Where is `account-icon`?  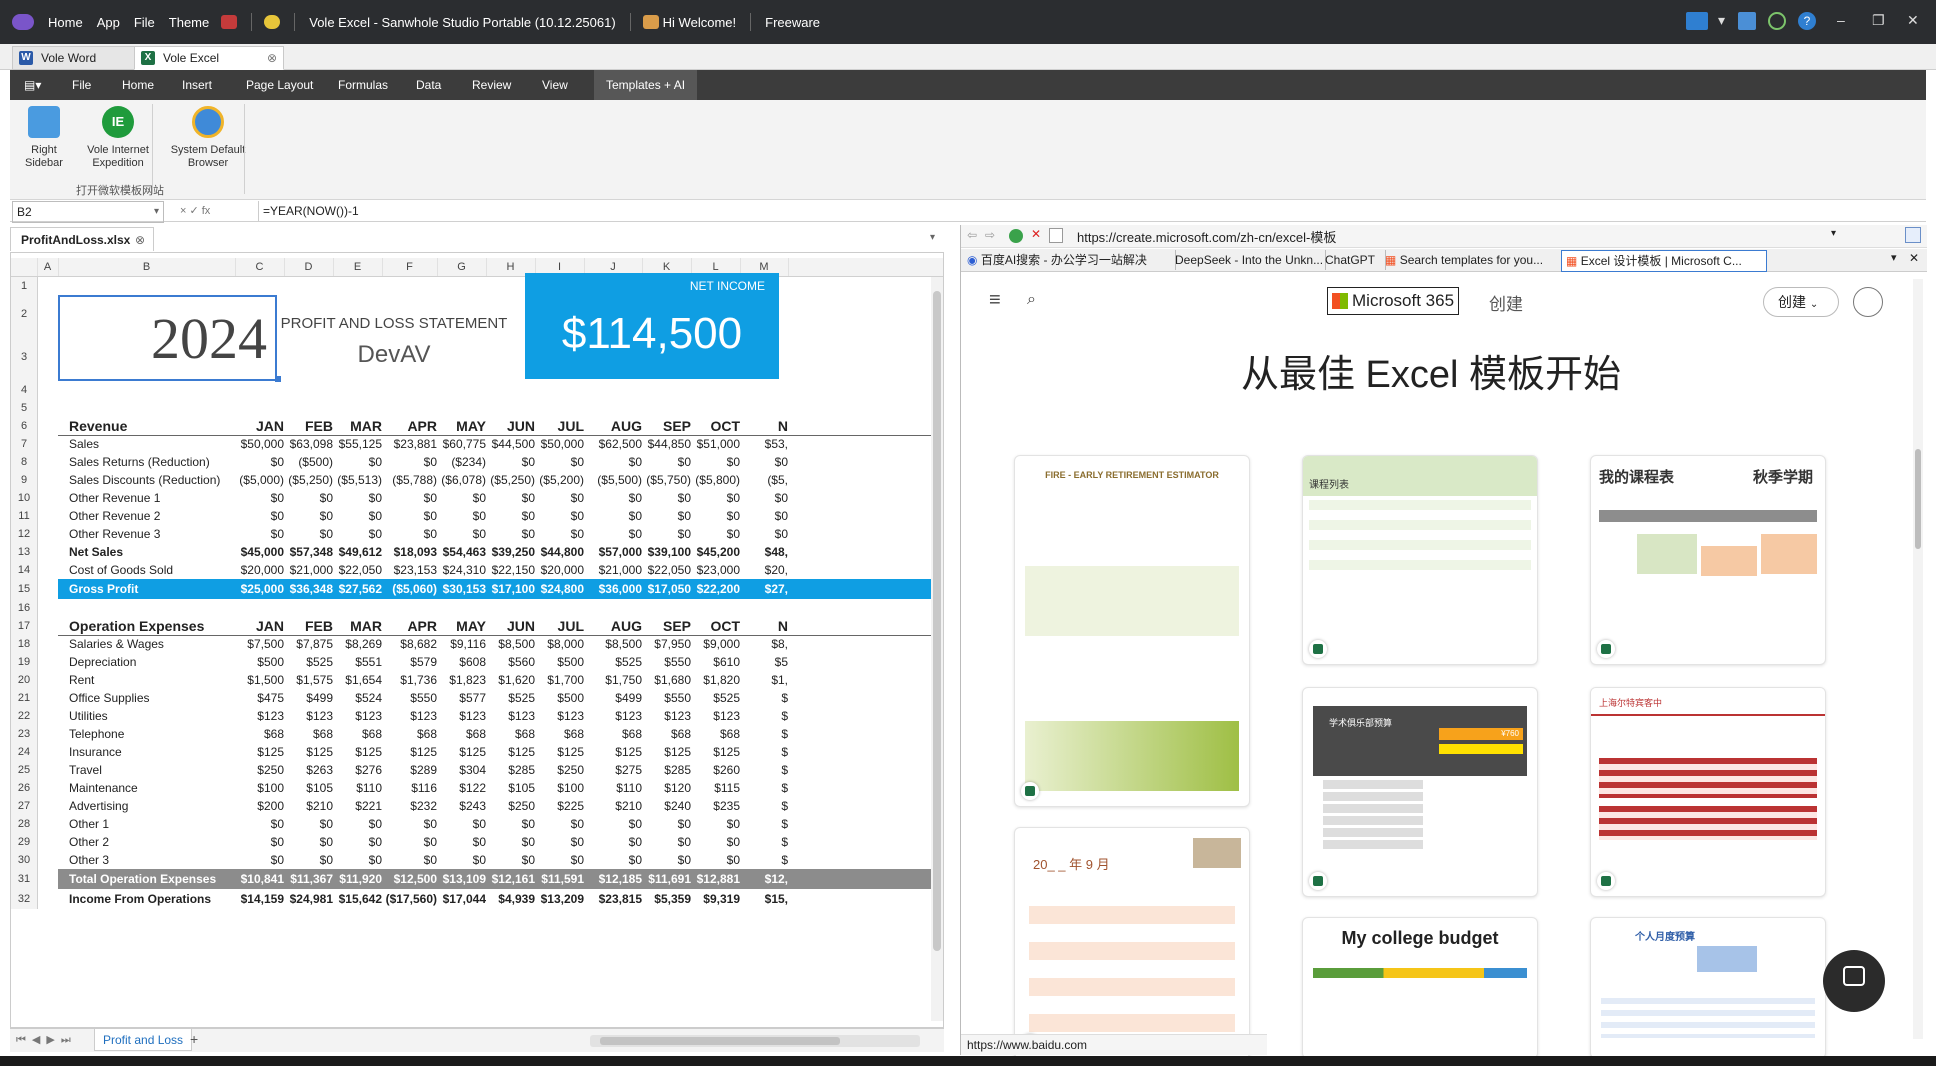
account-icon is located at coordinates (1868, 302).